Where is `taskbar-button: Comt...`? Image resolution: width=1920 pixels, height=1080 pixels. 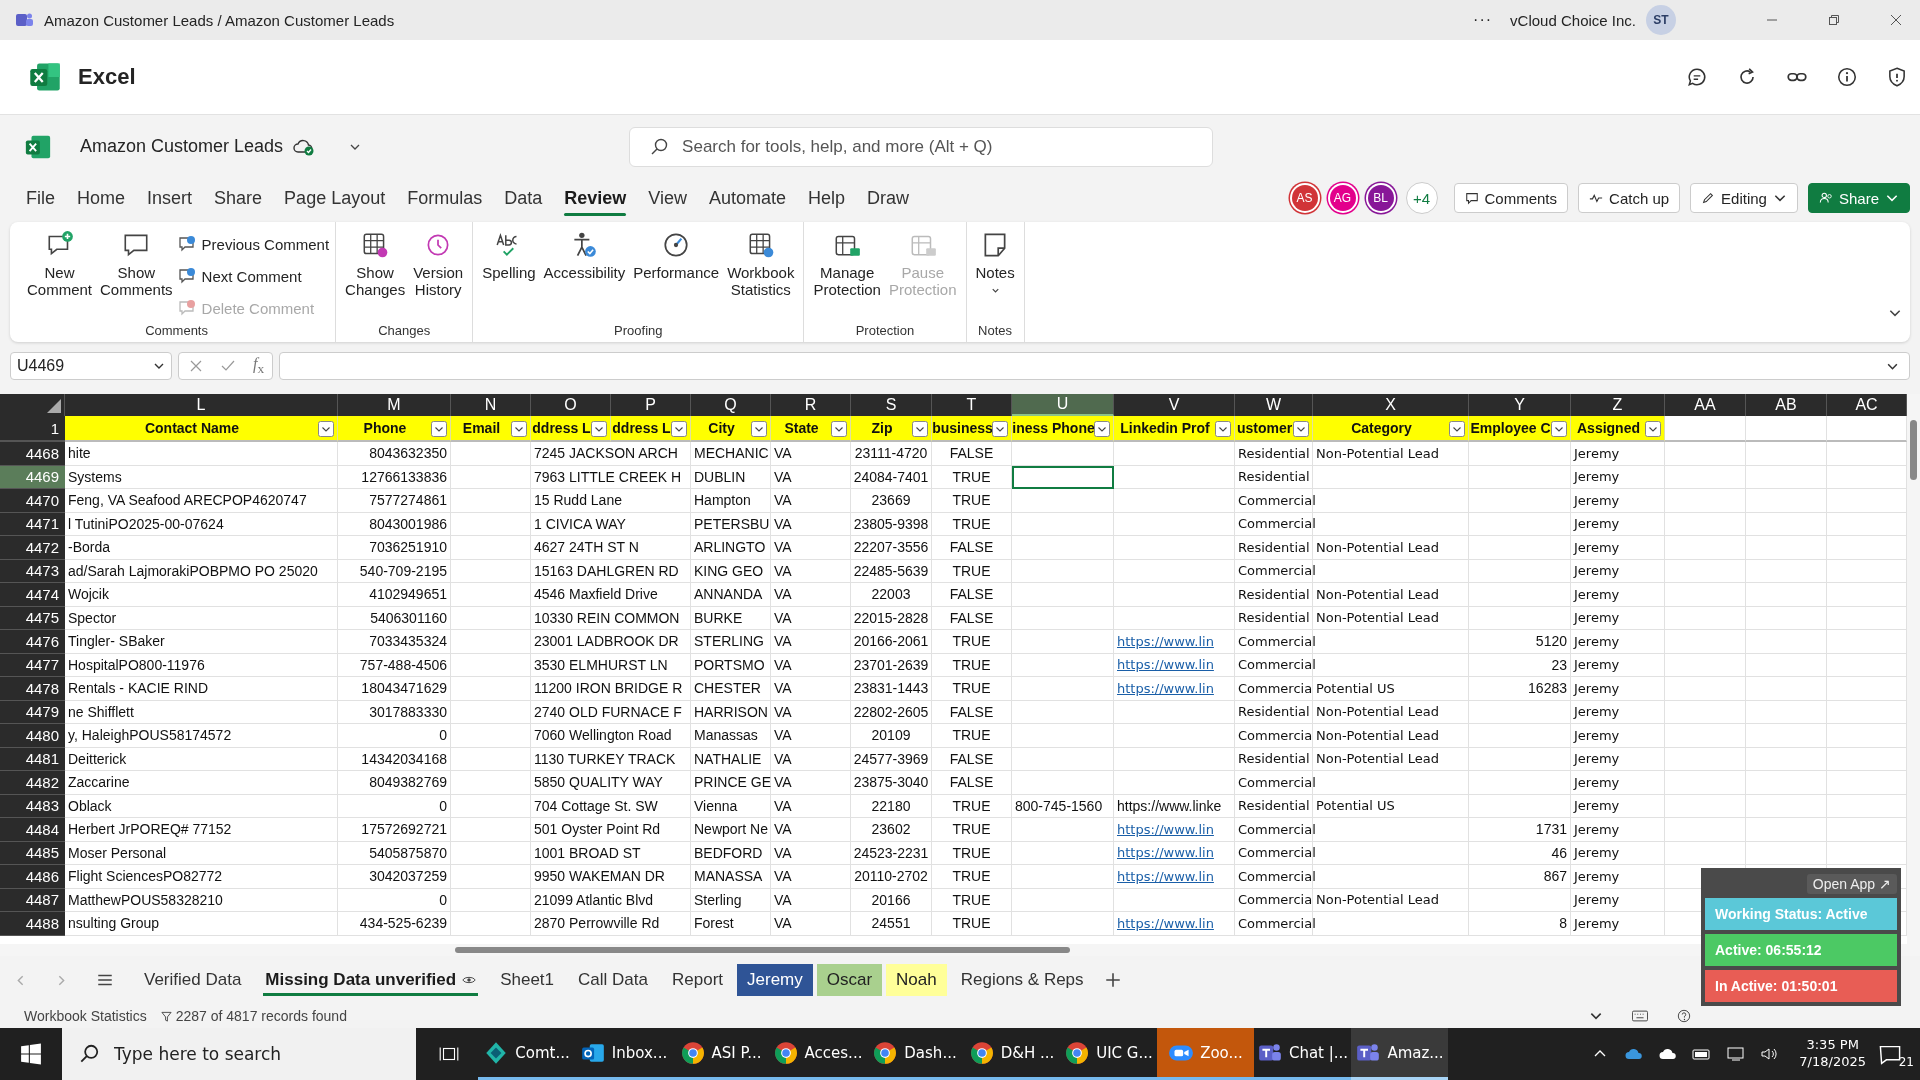
taskbar-button: Comt... is located at coordinates (526, 1054).